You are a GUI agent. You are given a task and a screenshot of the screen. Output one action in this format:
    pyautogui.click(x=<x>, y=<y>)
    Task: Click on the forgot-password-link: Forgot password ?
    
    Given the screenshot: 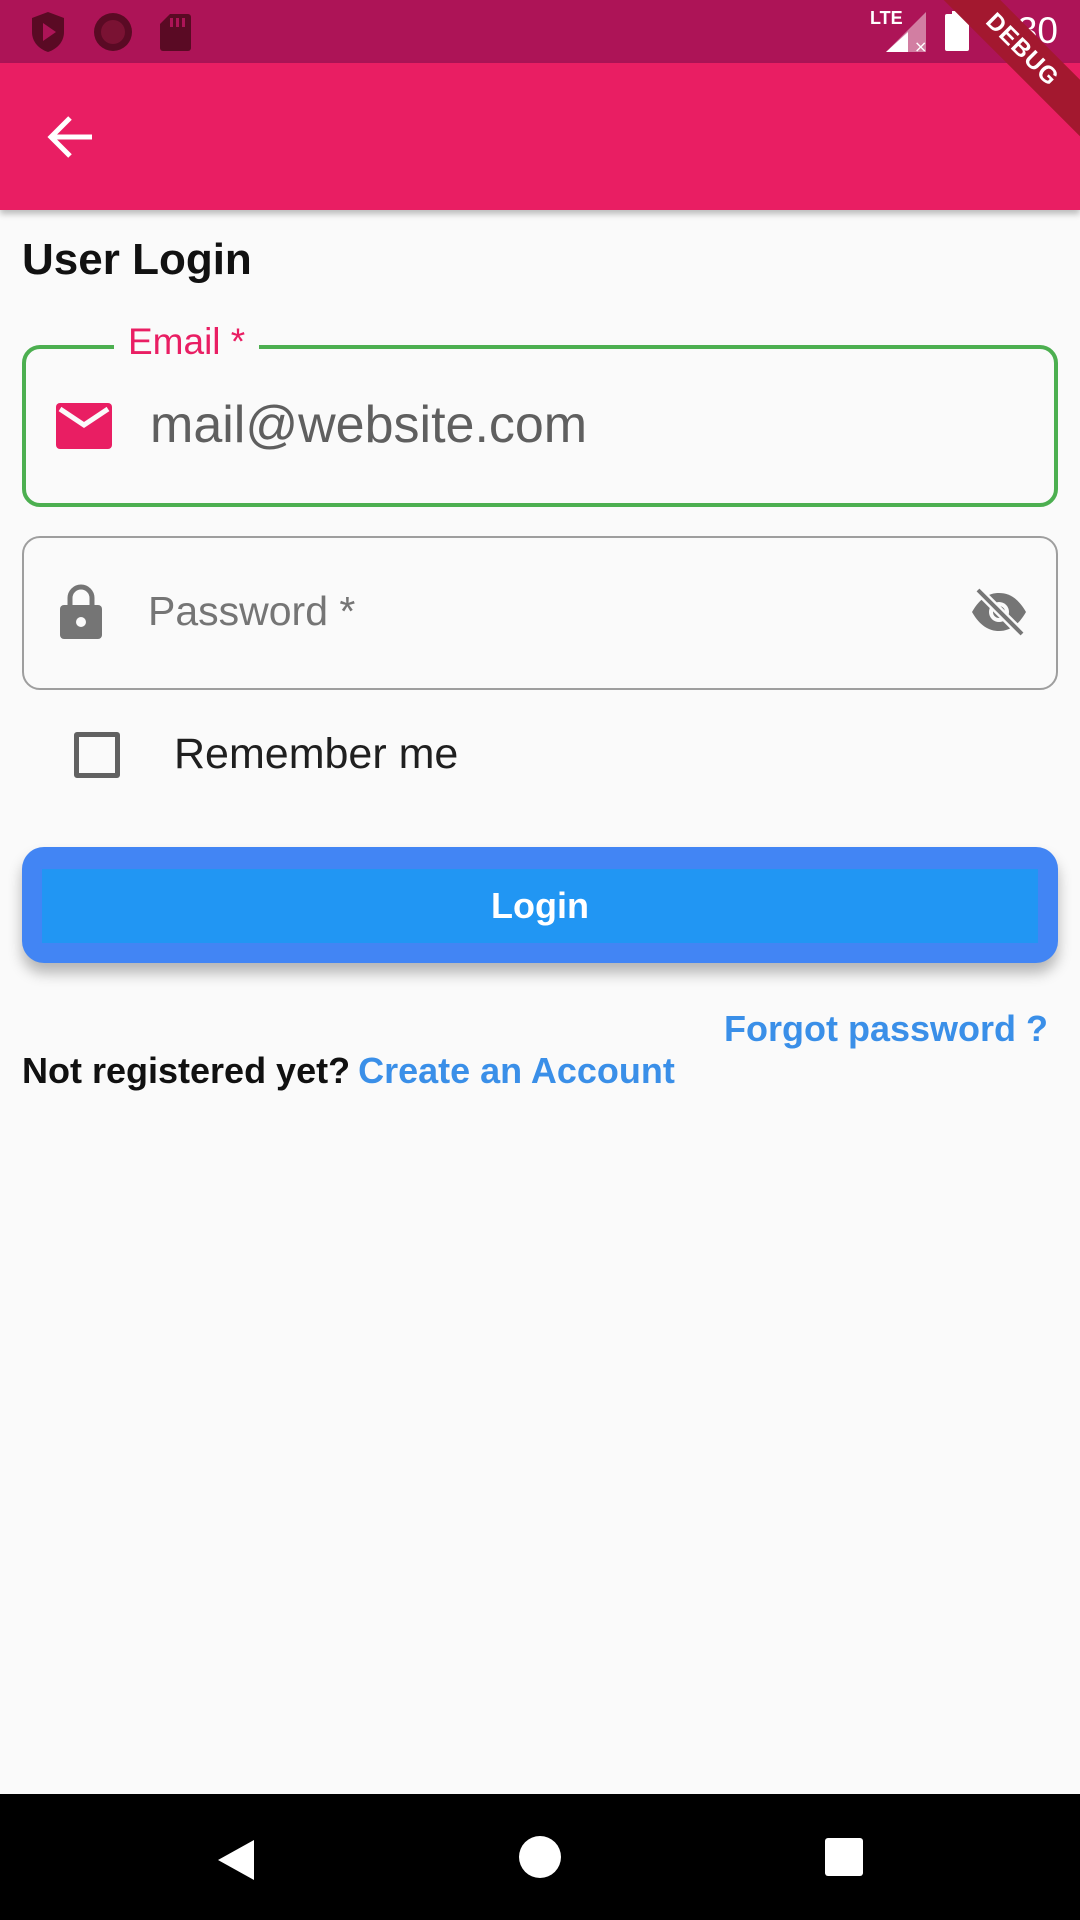 What is the action you would take?
    pyautogui.click(x=886, y=1029)
    